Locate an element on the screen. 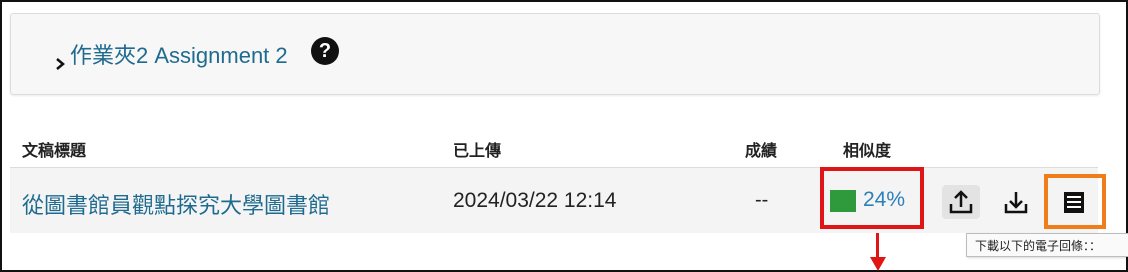 The height and width of the screenshot is (272, 1128). receipt-tooltip: 下載以下的電子回條：： is located at coordinates (1047, 245).